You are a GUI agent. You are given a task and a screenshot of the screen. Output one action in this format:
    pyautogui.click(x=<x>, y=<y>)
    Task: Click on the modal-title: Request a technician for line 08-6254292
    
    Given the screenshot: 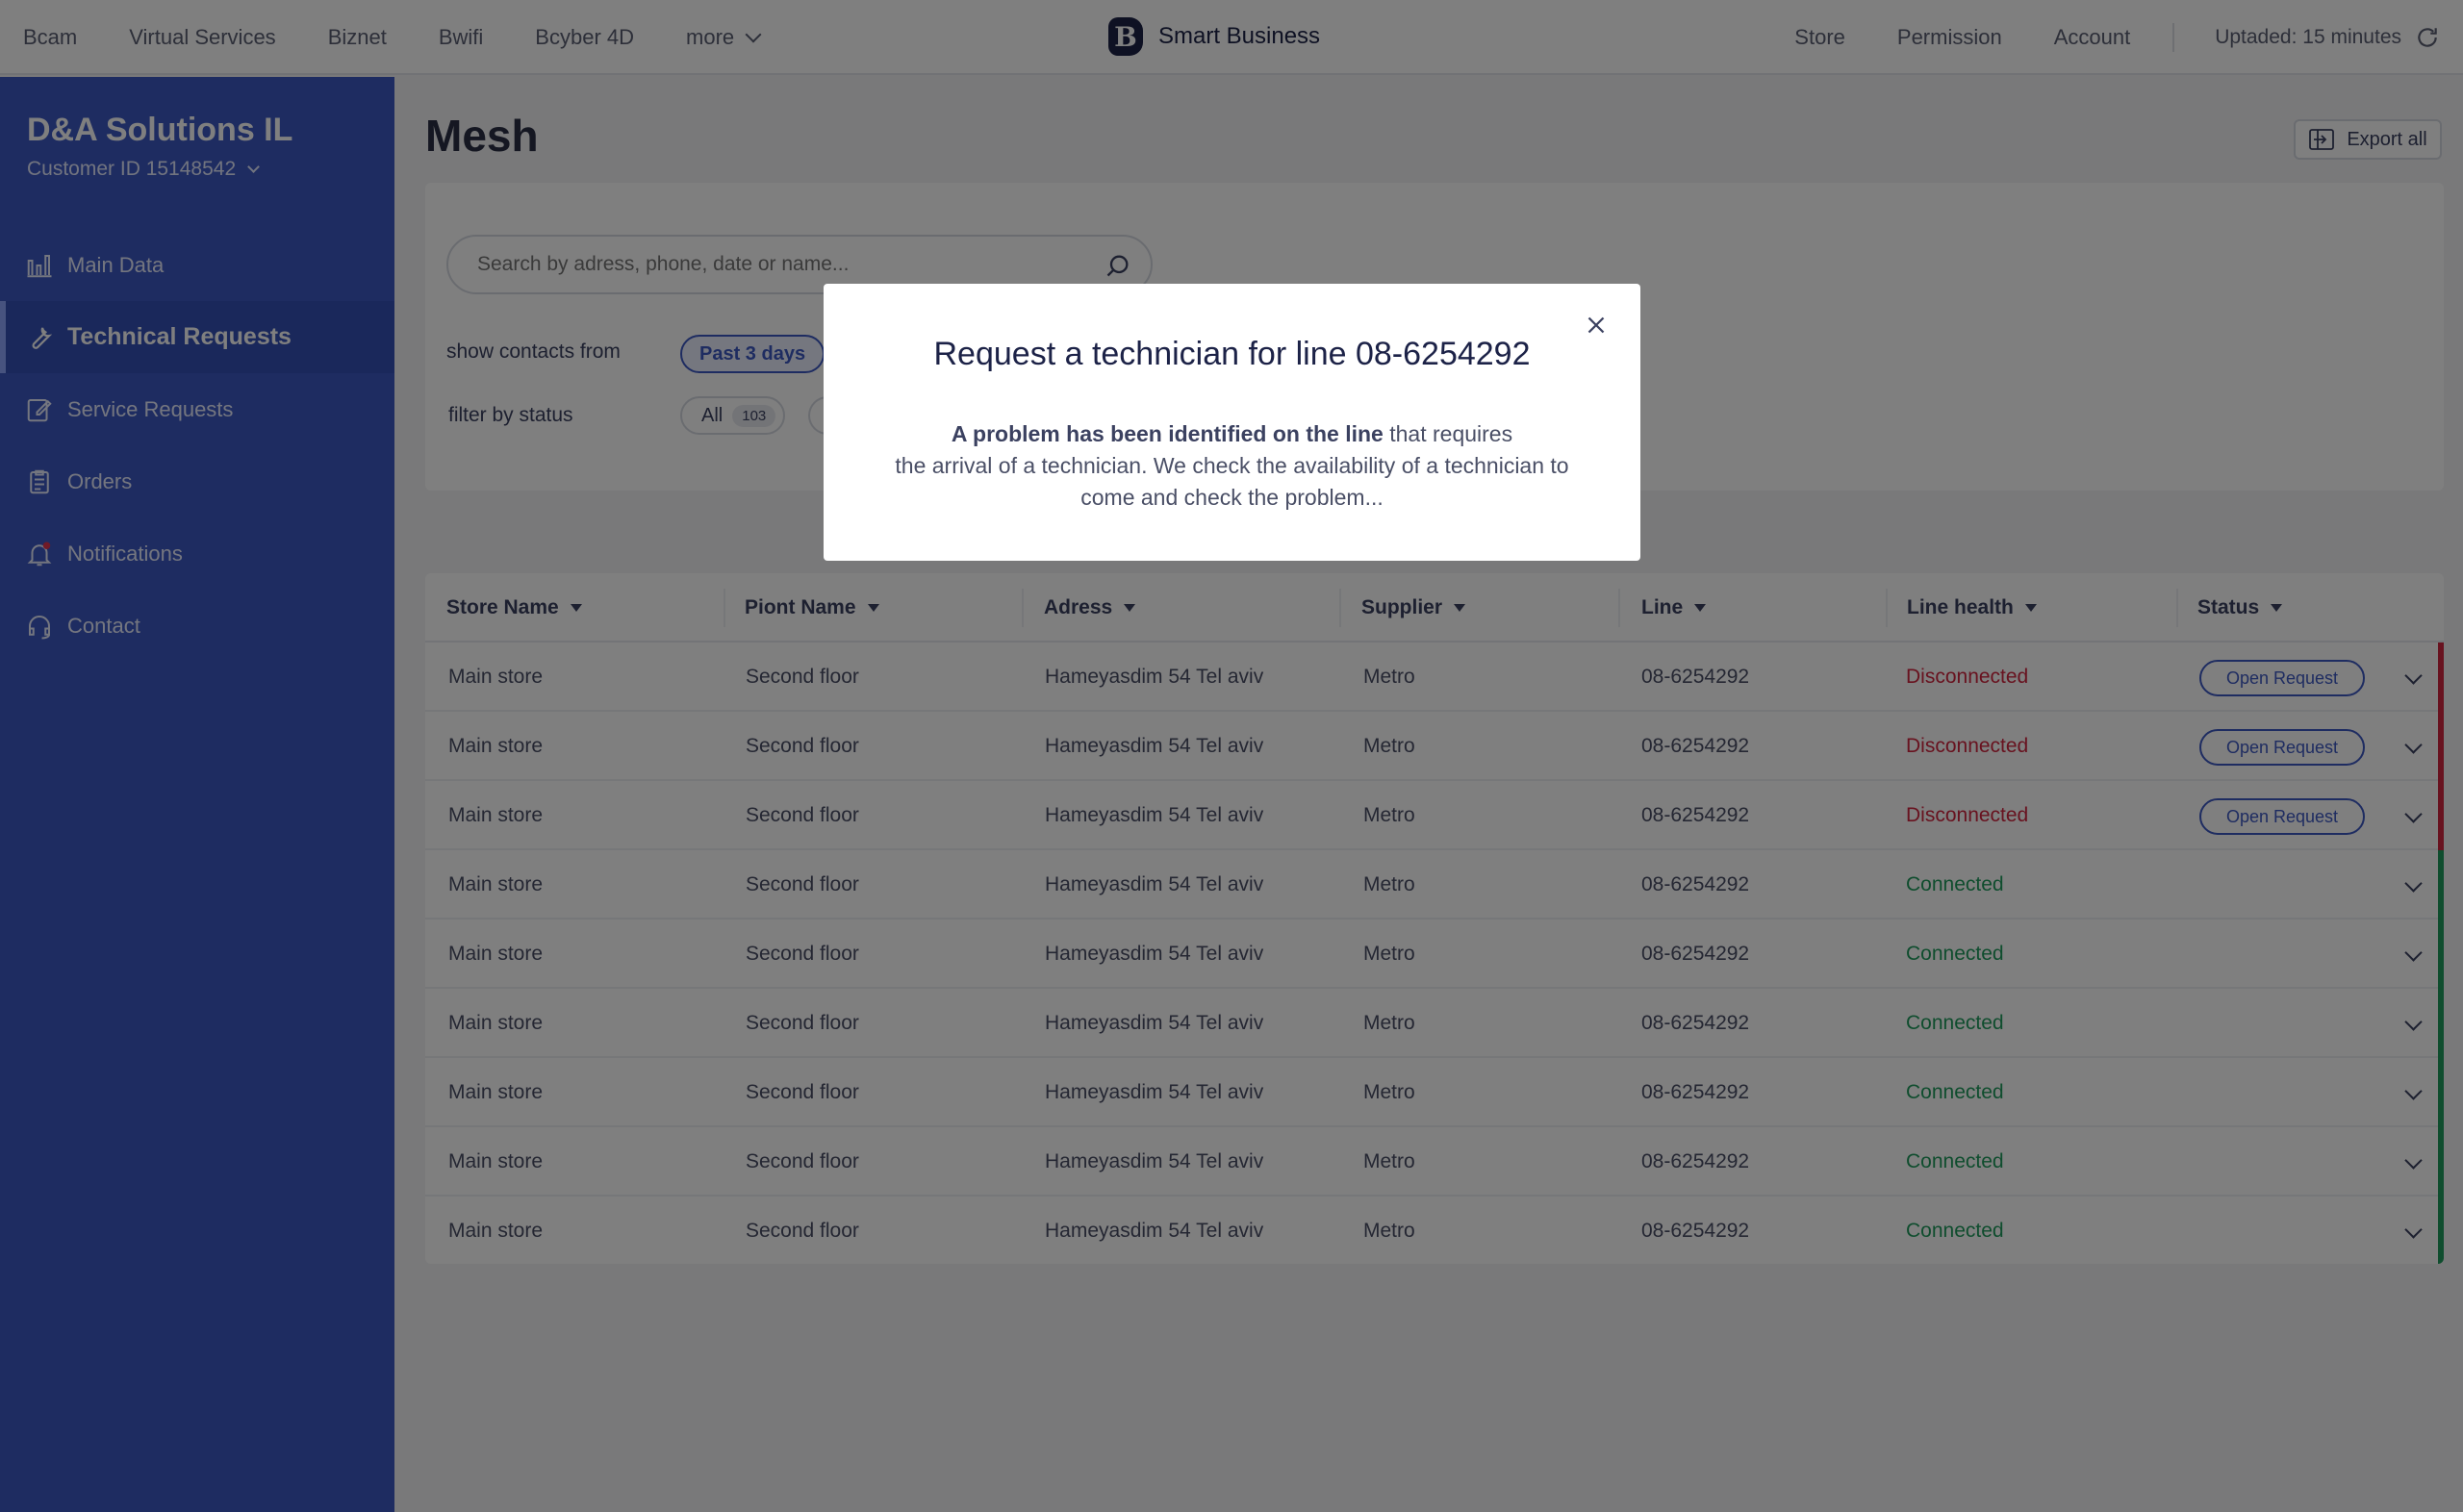 What is the action you would take?
    pyautogui.click(x=1232, y=354)
    